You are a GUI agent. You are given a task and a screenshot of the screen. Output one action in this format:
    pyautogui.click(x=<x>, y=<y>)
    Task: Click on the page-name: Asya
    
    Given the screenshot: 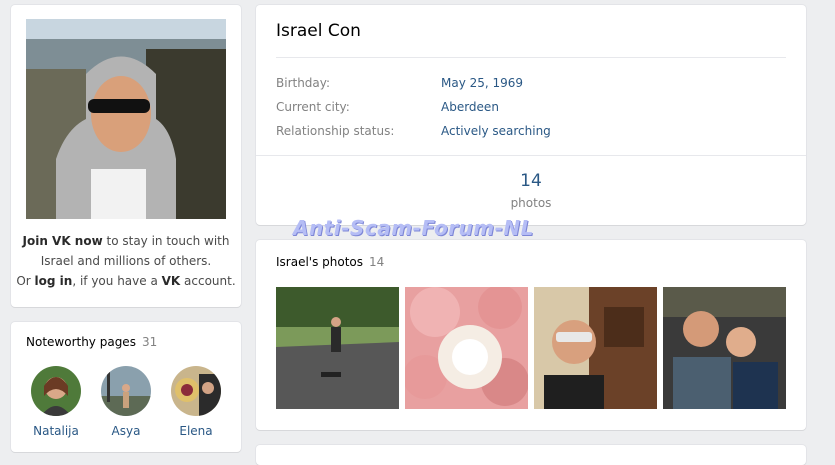 What is the action you would take?
    pyautogui.click(x=126, y=431)
    